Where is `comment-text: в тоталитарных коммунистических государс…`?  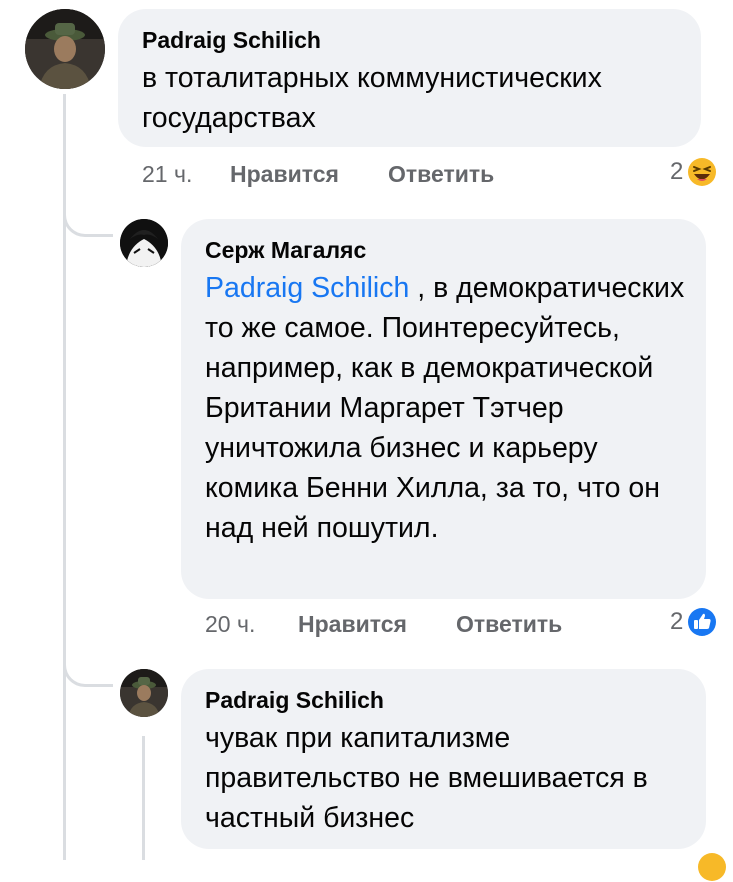
comment-text: в тоталитарных коммунистических государс… is located at coordinates (372, 98).